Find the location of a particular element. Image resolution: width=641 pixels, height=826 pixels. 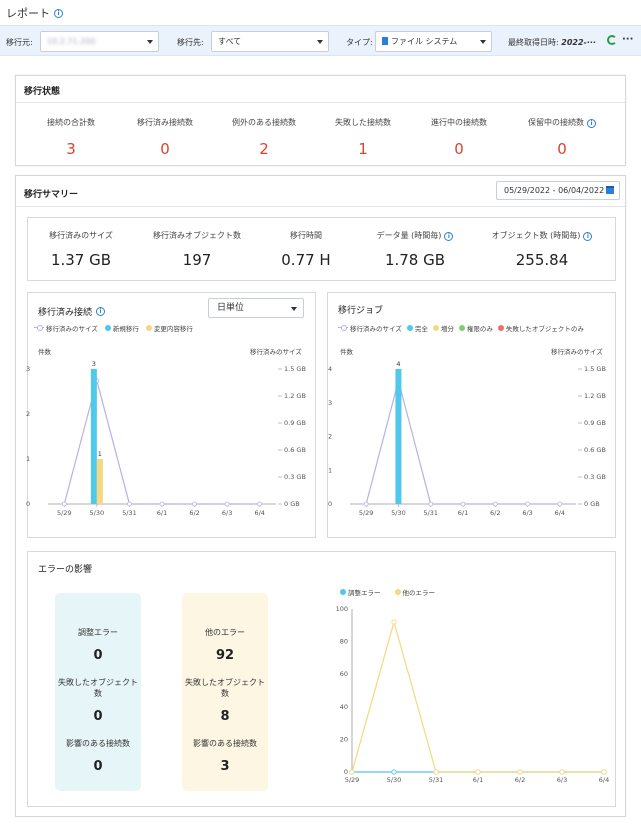

error-impact-chart: 0 20 40 60 80 100 5/29 5/30 5/31 6/1 6/2 6/3 6/4 is located at coordinates (473, 694).